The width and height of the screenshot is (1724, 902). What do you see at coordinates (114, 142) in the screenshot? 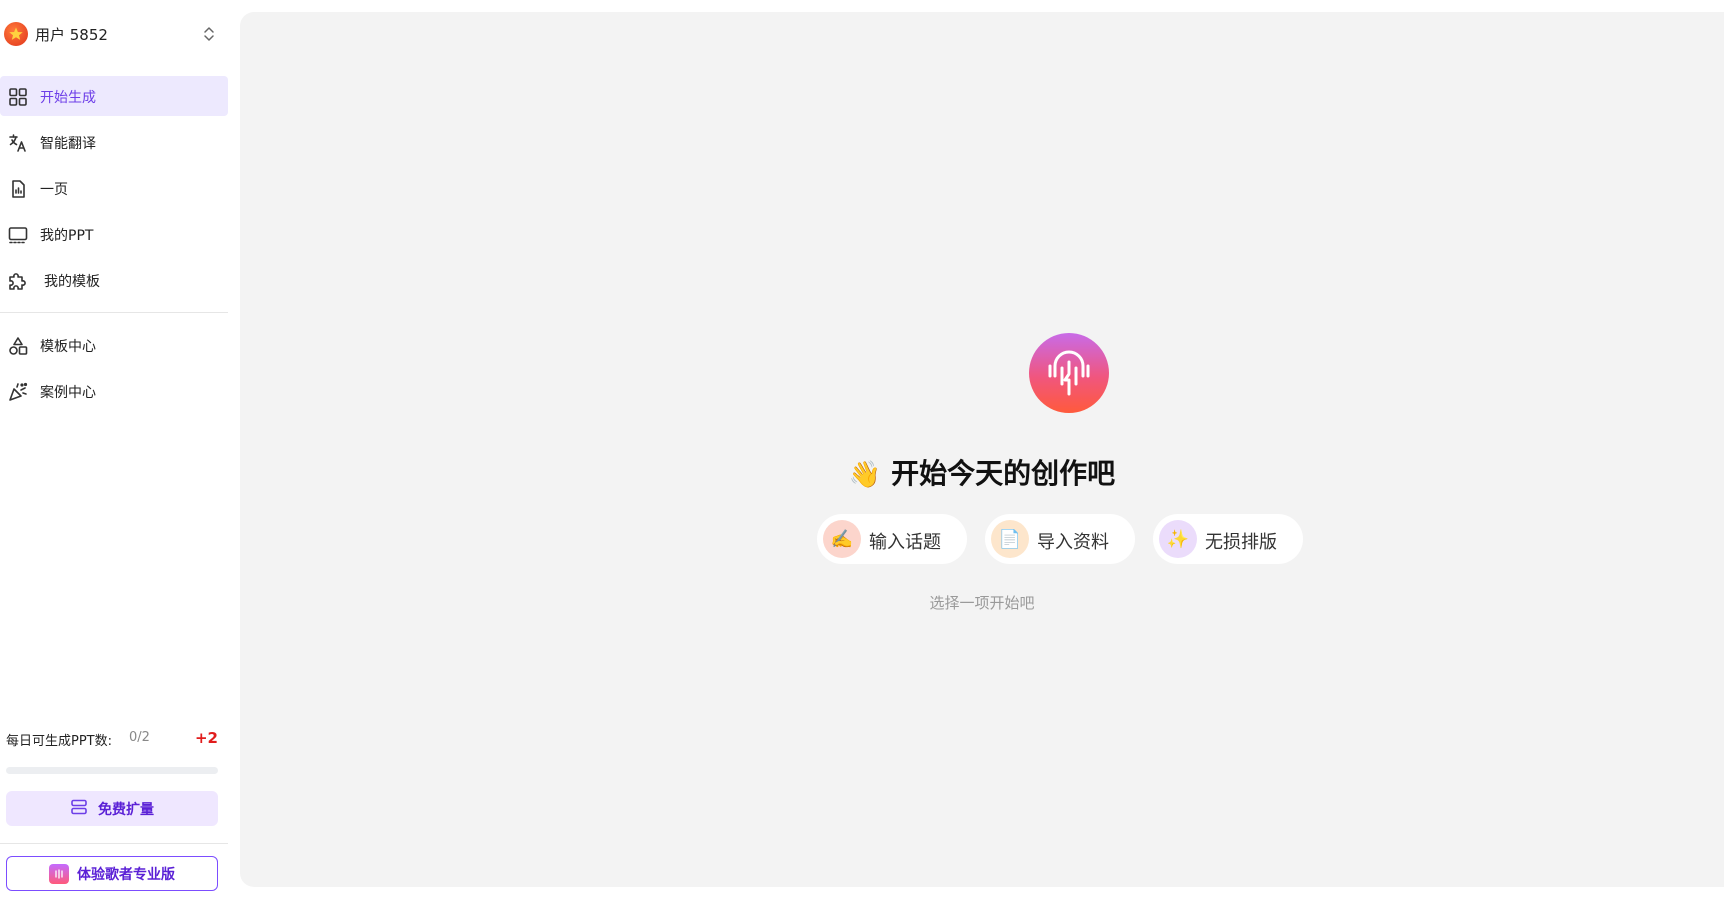
I see `nav-item-smart-translate: 智能翻译` at bounding box center [114, 142].